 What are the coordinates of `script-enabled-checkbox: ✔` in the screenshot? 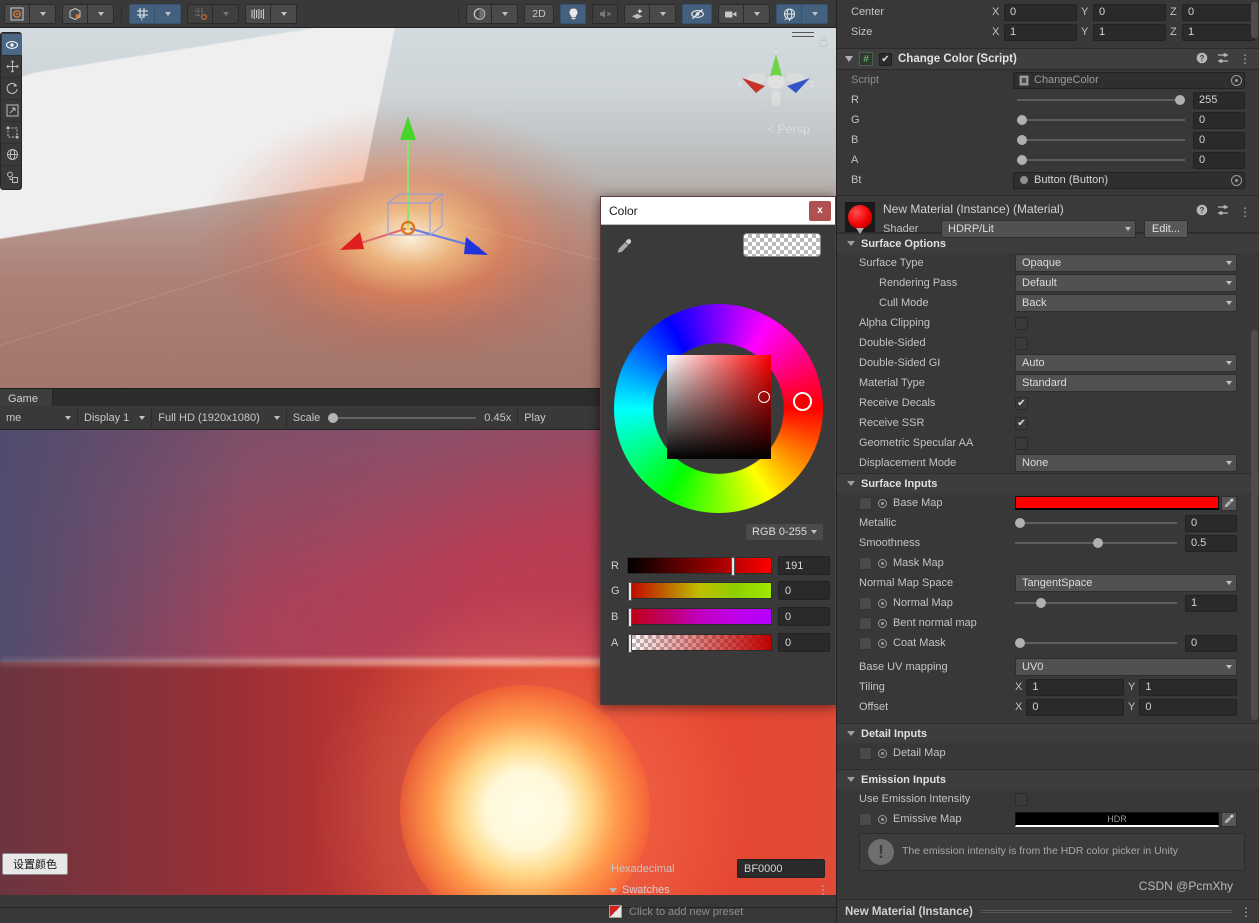 It's located at (885, 59).